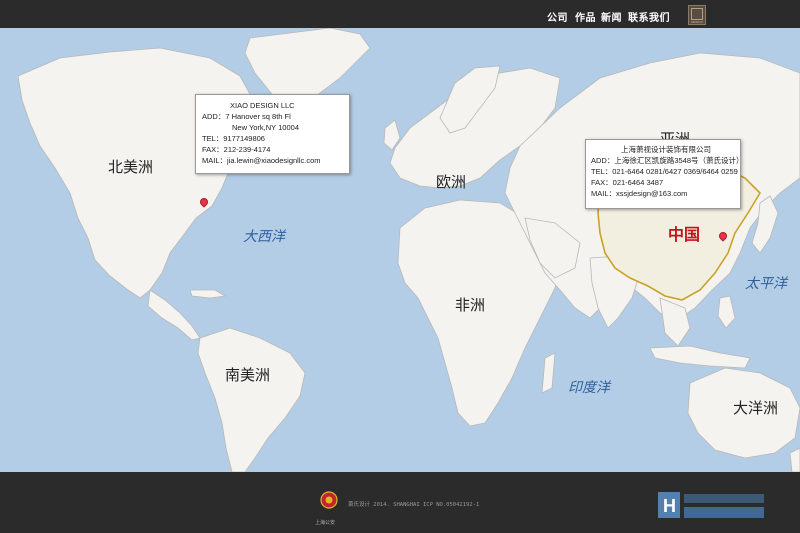  Describe the element at coordinates (325, 523) in the screenshot. I see `emblem-caption: 上海公安` at that location.